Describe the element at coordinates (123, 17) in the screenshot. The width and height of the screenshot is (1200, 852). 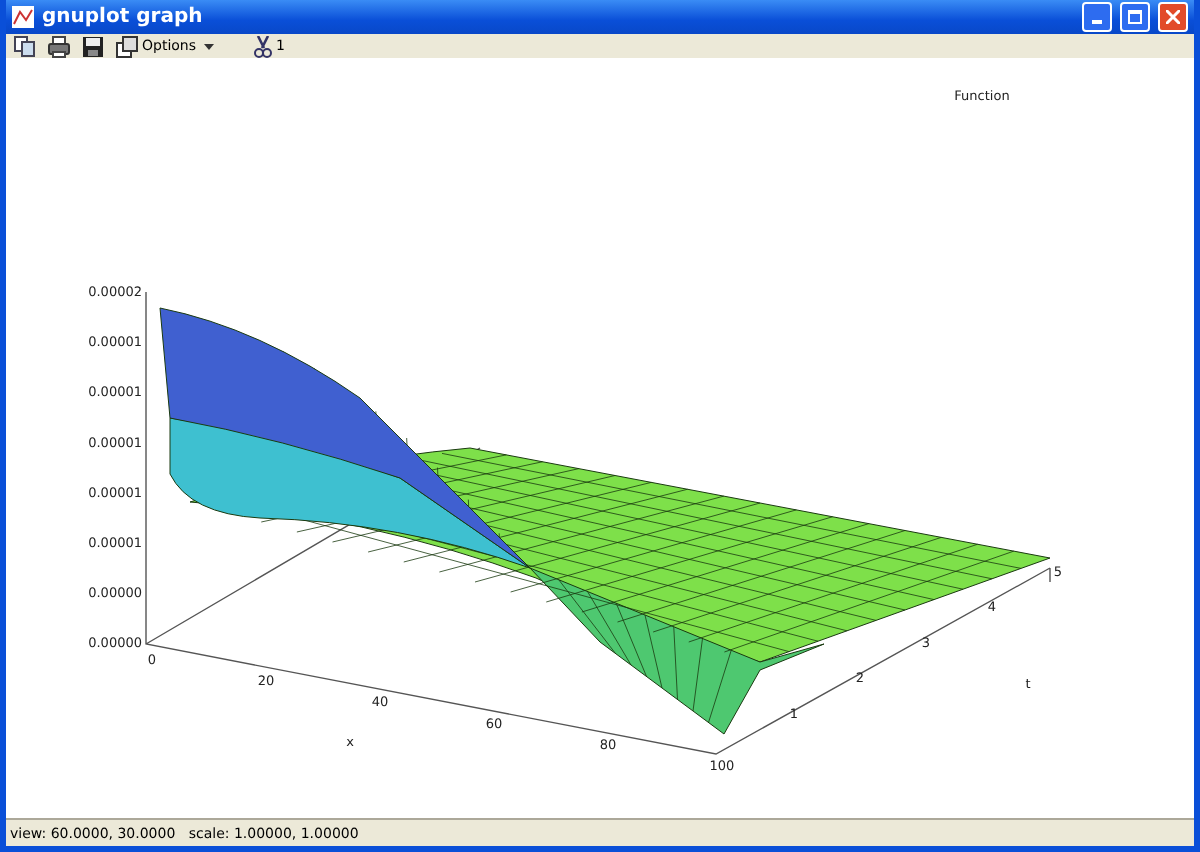
I see `window-title: gnuplot graph` at that location.